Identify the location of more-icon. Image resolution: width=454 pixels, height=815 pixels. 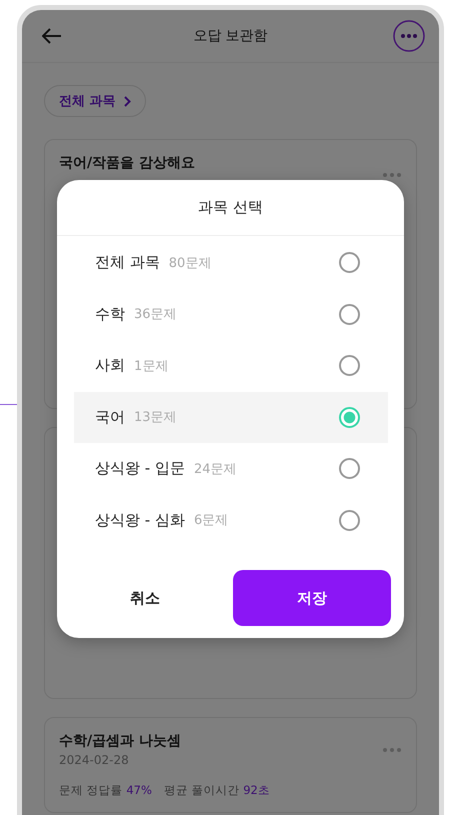
(409, 36).